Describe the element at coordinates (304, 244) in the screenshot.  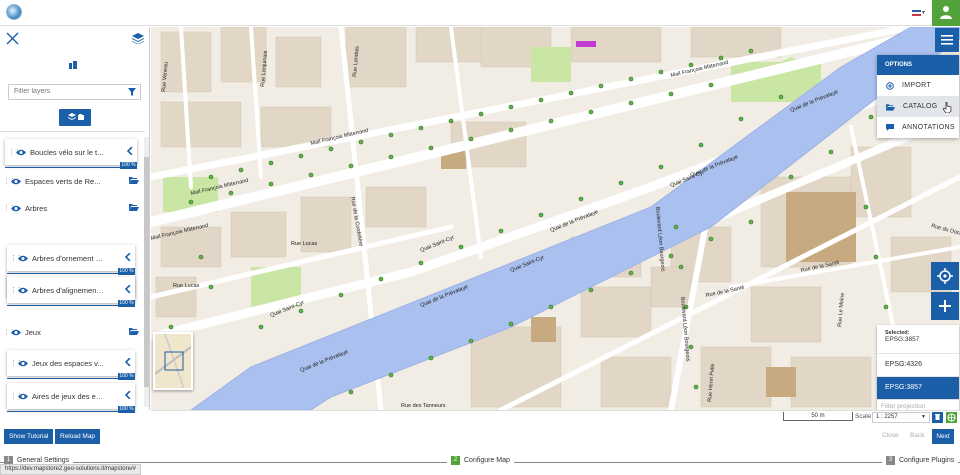
I see `street-label: Rue Lucas` at that location.